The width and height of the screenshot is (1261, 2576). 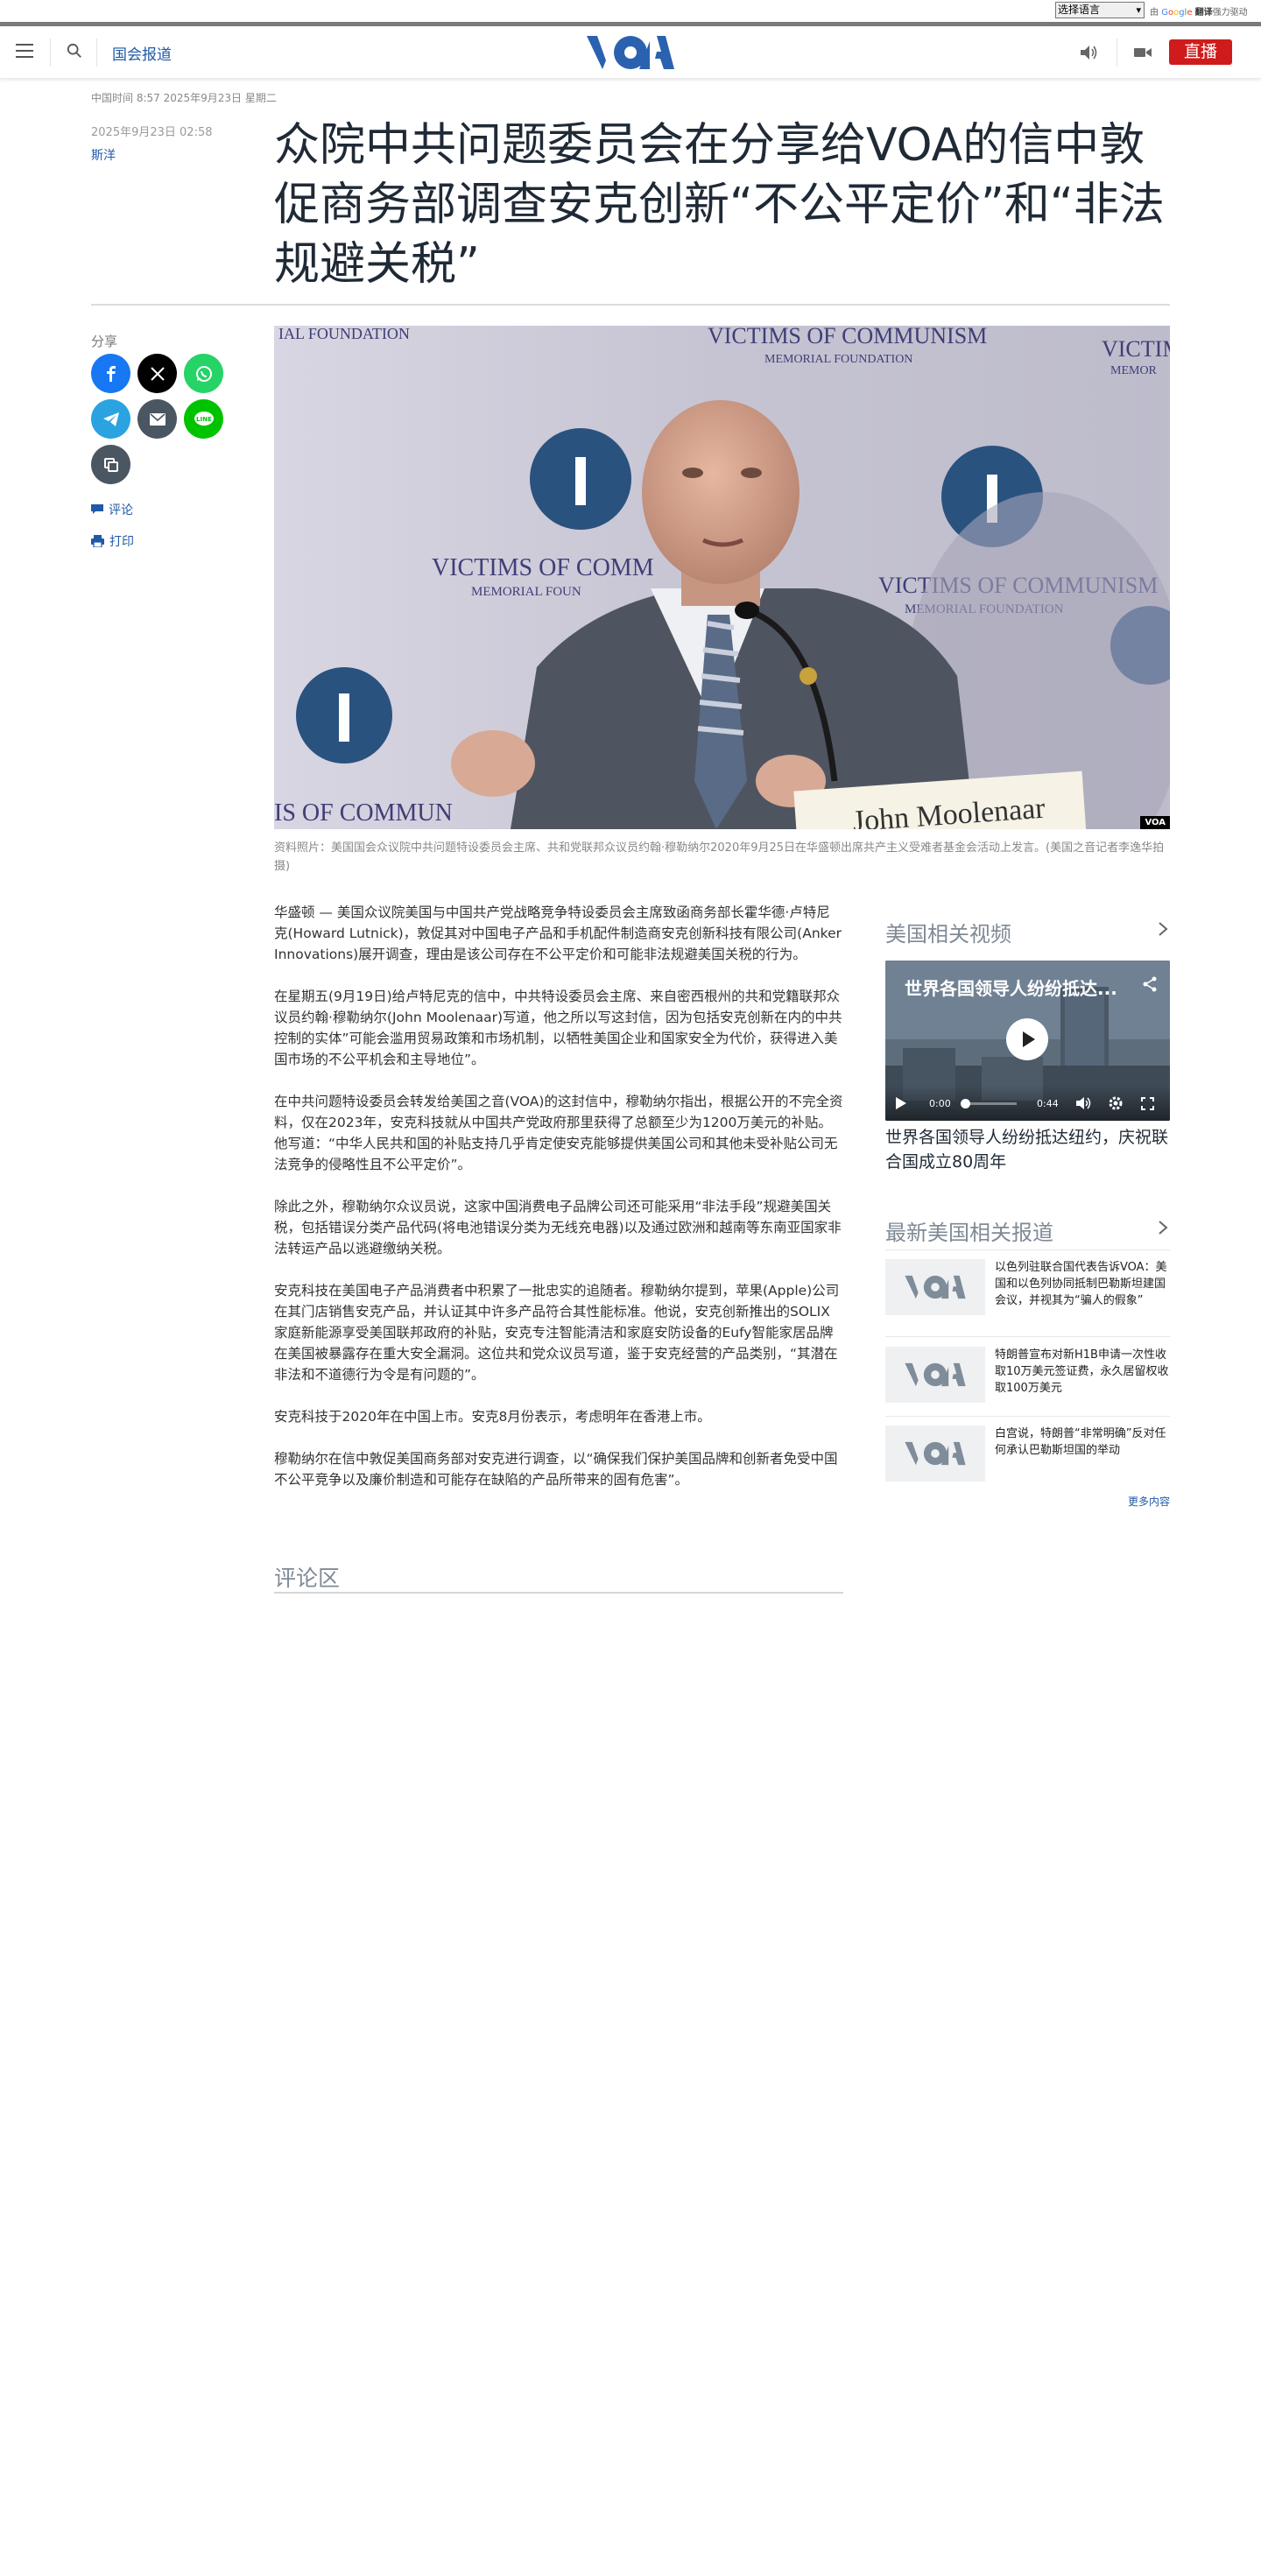 What do you see at coordinates (152, 132) in the screenshot?
I see `publish-date: 2025年9月23日 02:58` at bounding box center [152, 132].